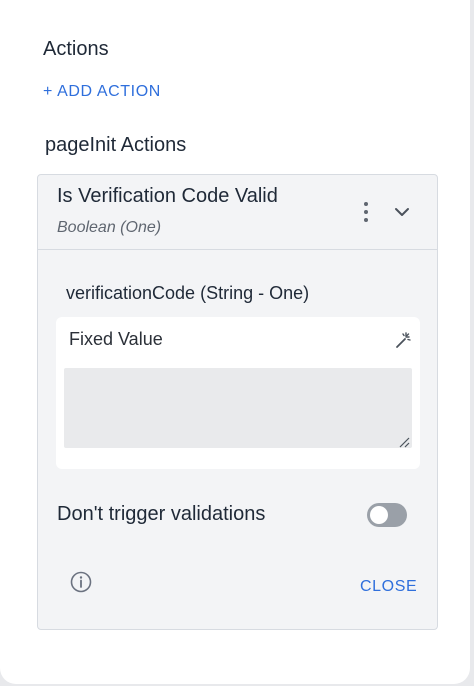 This screenshot has height=686, width=474. Describe the element at coordinates (237, 212) in the screenshot. I see `action-card-header: Is Verification Code Valid Boolean (One)` at that location.